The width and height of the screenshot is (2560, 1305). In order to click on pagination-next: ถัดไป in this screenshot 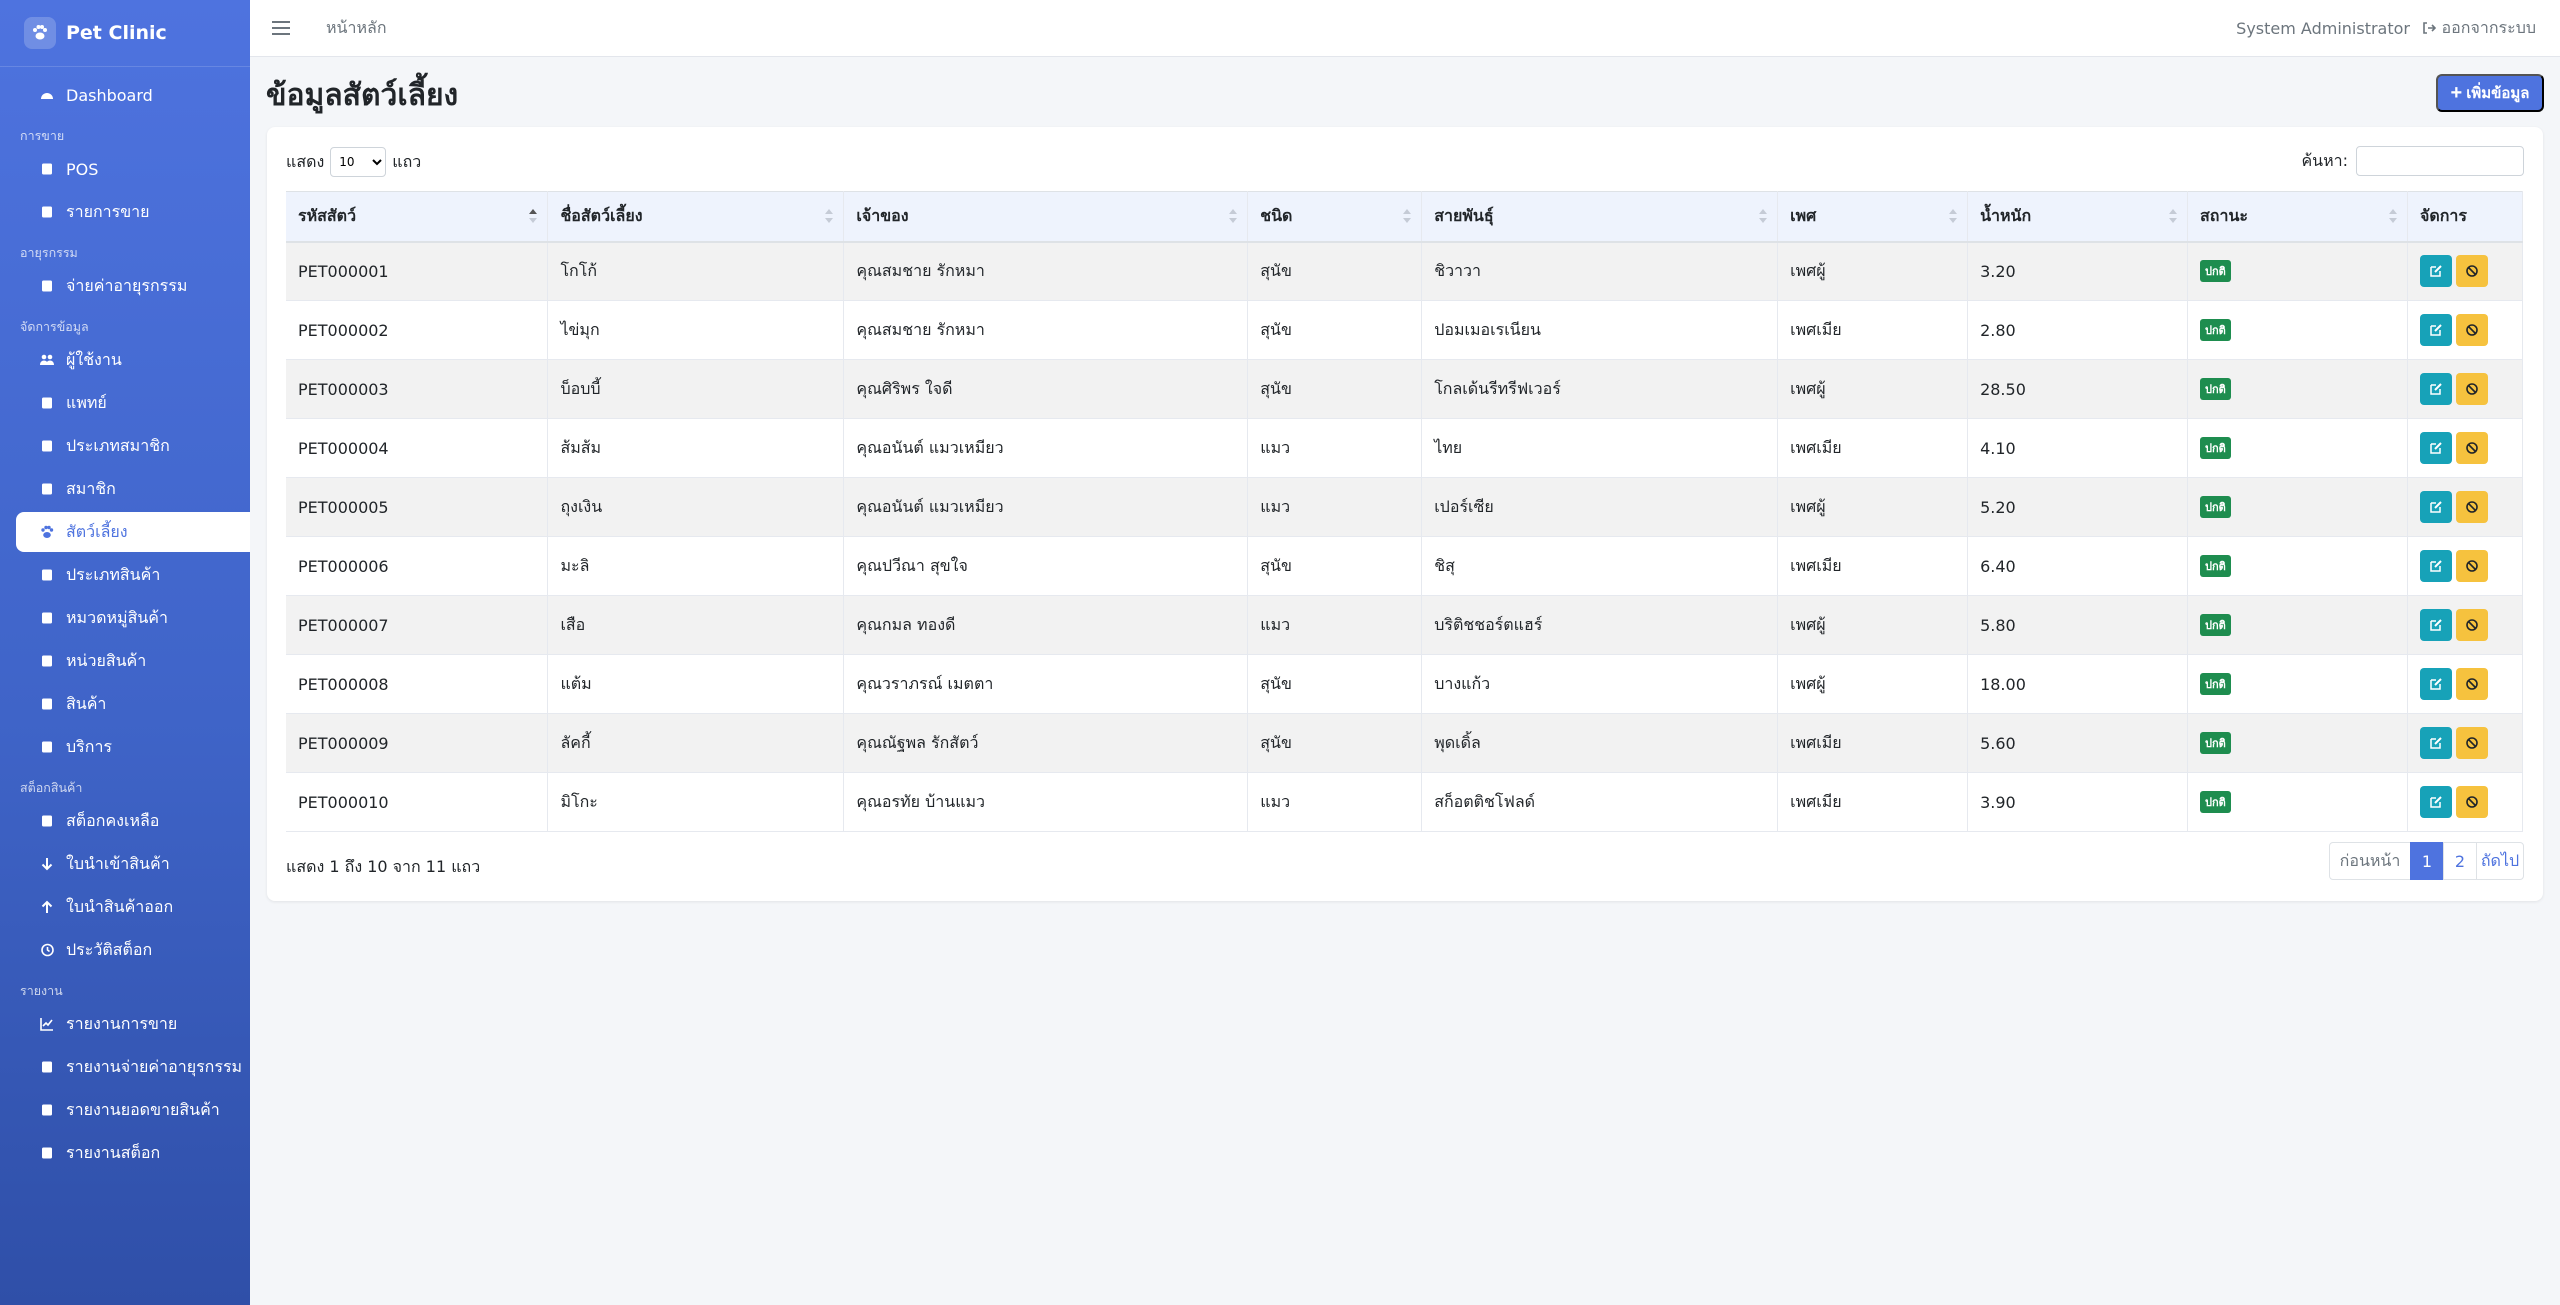, I will do `click(2500, 861)`.